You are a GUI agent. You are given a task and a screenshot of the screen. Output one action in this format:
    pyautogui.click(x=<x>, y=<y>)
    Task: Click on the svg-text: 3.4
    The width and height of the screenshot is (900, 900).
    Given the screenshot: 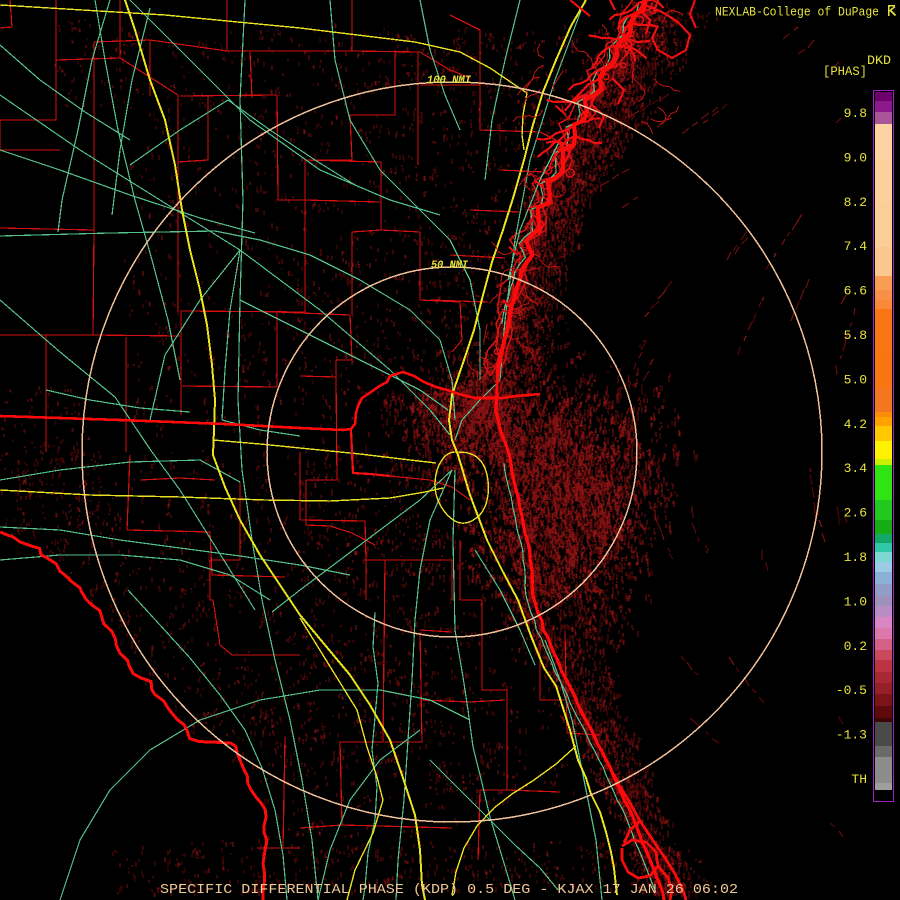 What is the action you would take?
    pyautogui.click(x=856, y=468)
    